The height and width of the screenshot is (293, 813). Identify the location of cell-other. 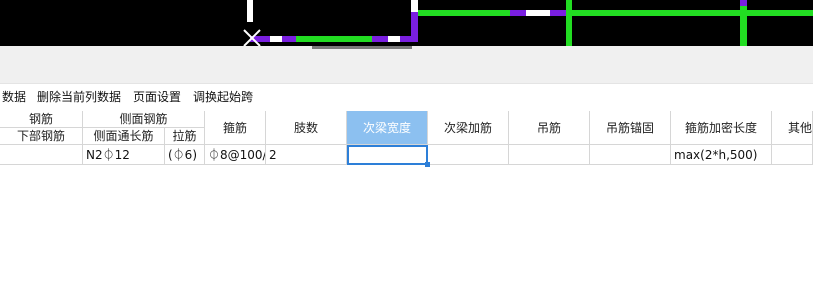
(792, 155).